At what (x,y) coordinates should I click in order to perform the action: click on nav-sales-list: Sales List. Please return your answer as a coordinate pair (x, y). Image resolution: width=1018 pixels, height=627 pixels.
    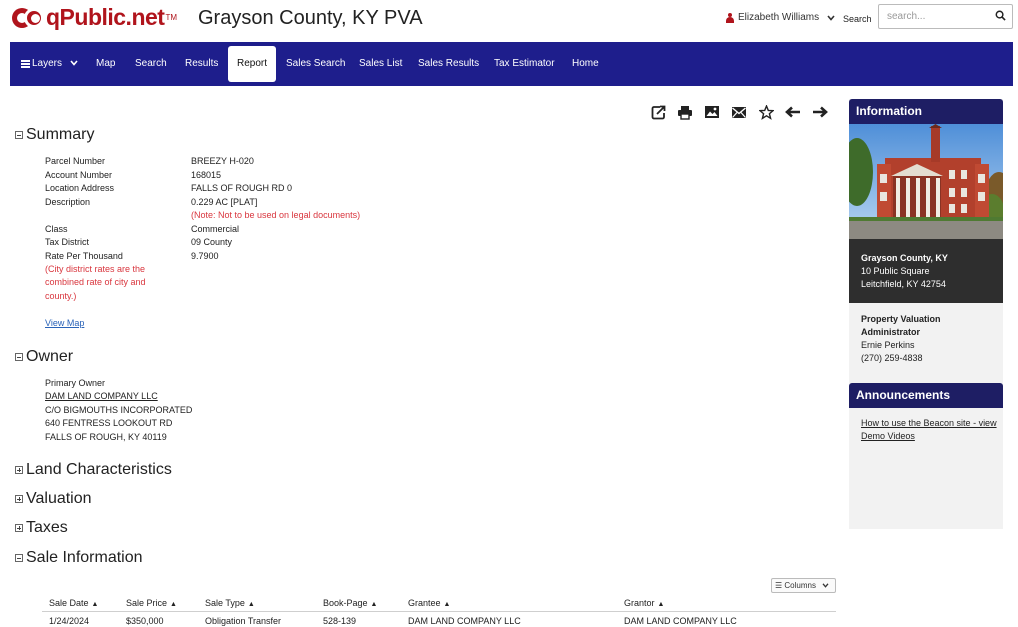
    Looking at the image, I should click on (380, 64).